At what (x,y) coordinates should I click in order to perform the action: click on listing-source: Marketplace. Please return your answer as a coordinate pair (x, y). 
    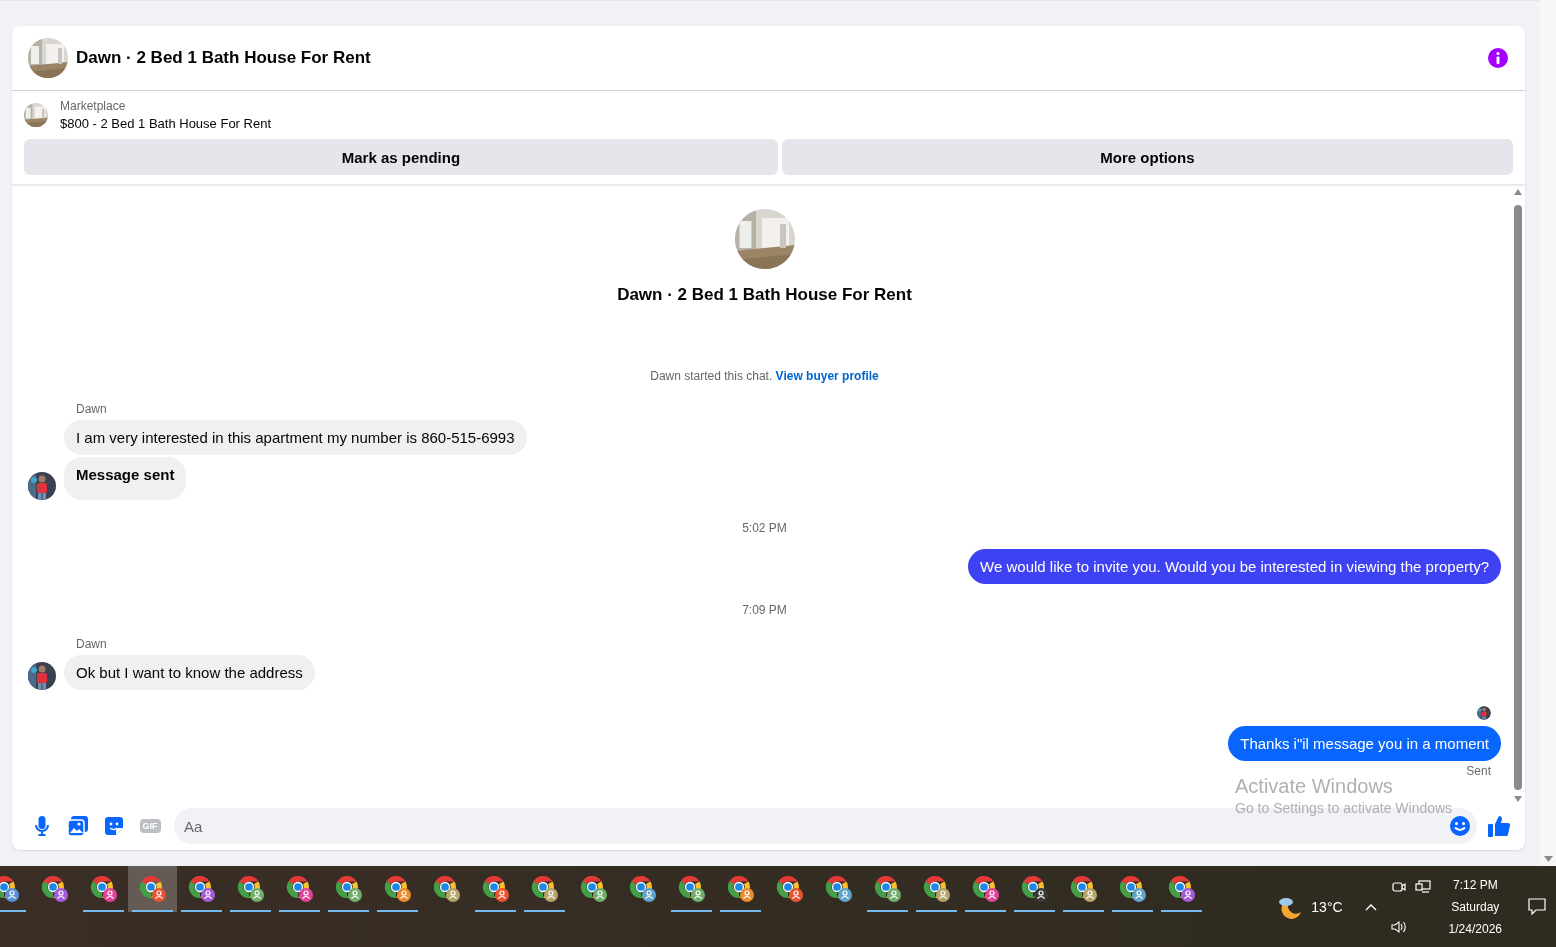
    Looking at the image, I should click on (93, 106).